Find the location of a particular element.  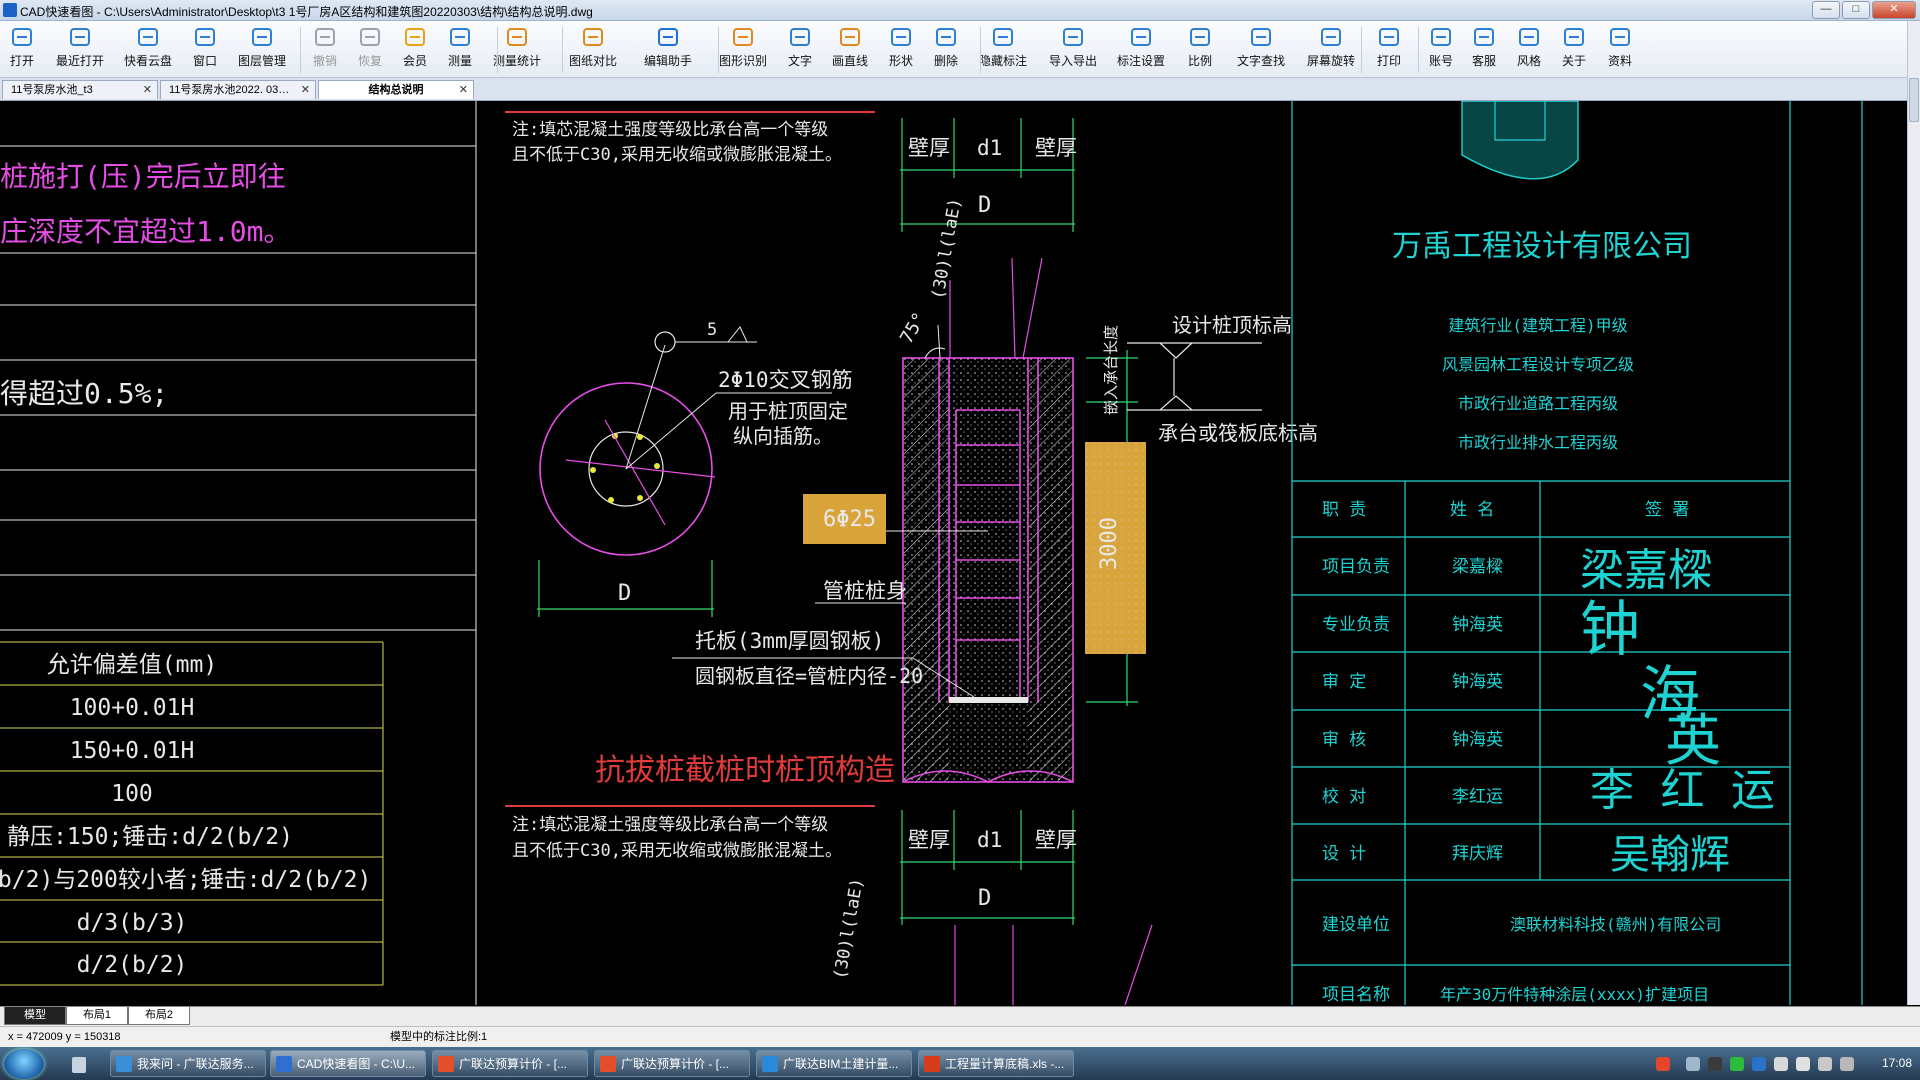

tab-pump-room-2: 11号泵房水池2022. 03… ✕ is located at coordinates (238, 89).